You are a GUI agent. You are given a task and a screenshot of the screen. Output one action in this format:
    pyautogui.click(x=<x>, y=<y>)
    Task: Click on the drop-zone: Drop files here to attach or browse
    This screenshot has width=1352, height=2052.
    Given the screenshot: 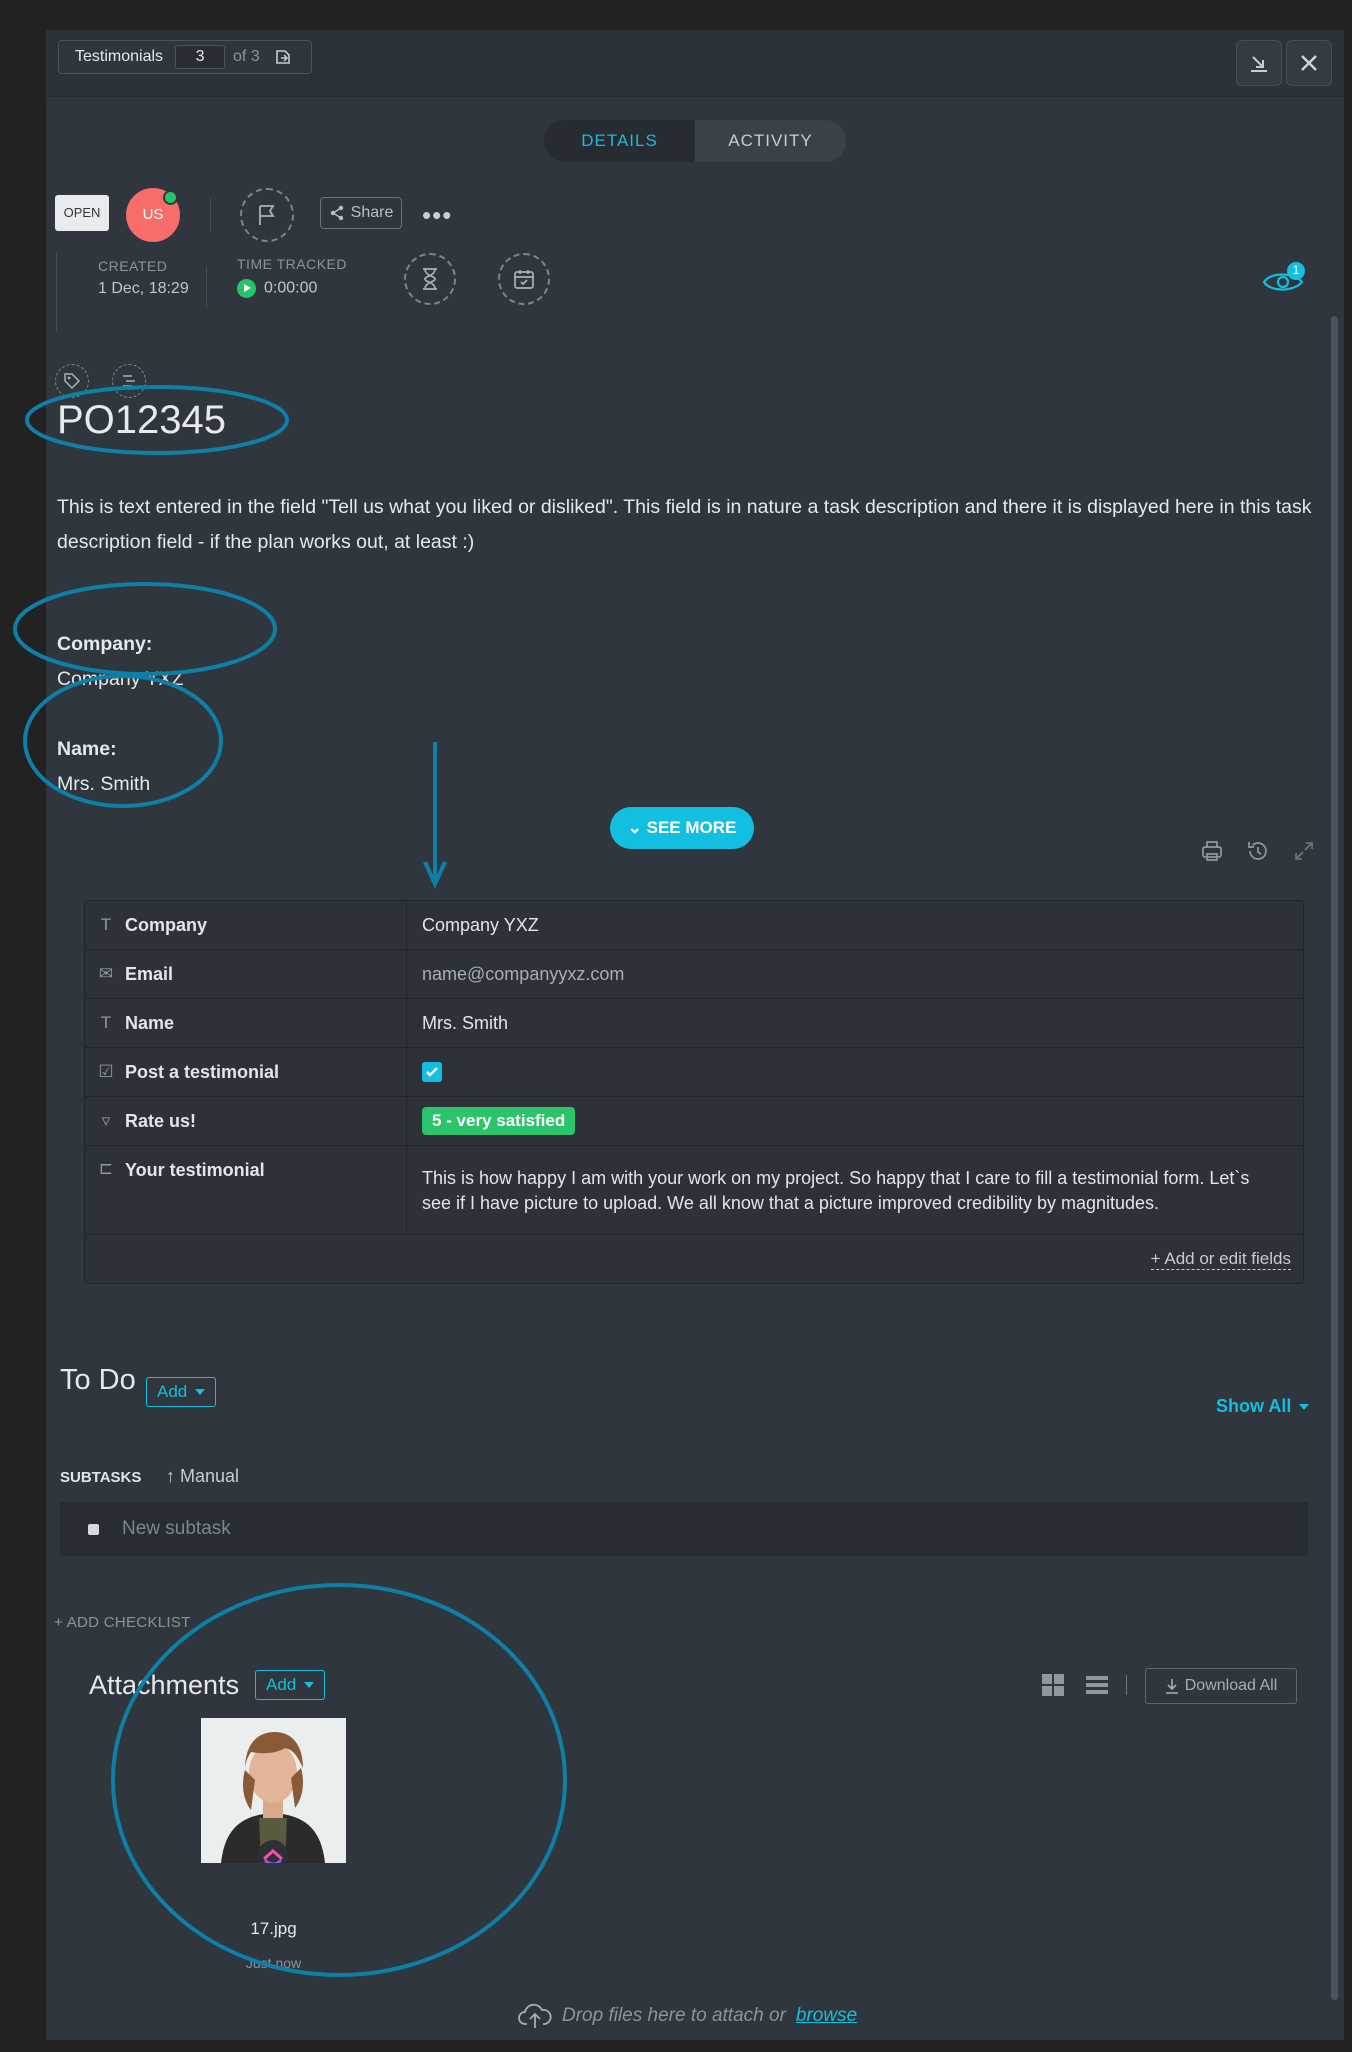 What is the action you would take?
    pyautogui.click(x=687, y=2016)
    